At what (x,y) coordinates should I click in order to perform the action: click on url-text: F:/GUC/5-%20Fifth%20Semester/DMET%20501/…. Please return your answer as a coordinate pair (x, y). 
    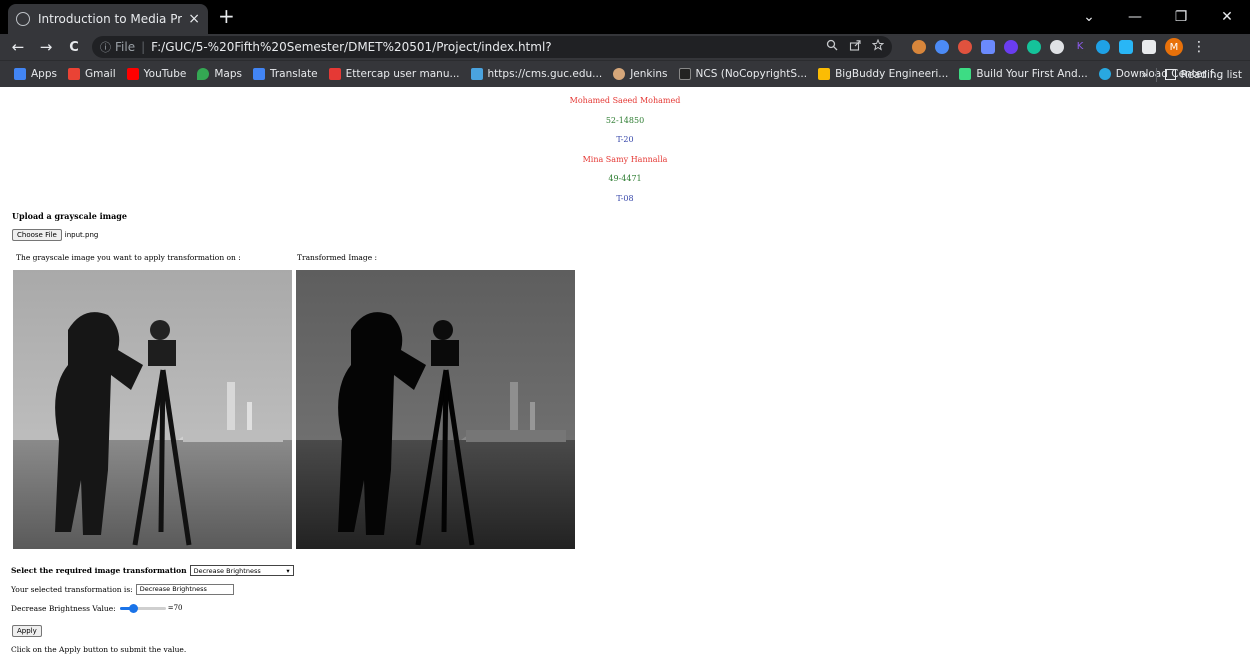
    Looking at the image, I should click on (351, 47).